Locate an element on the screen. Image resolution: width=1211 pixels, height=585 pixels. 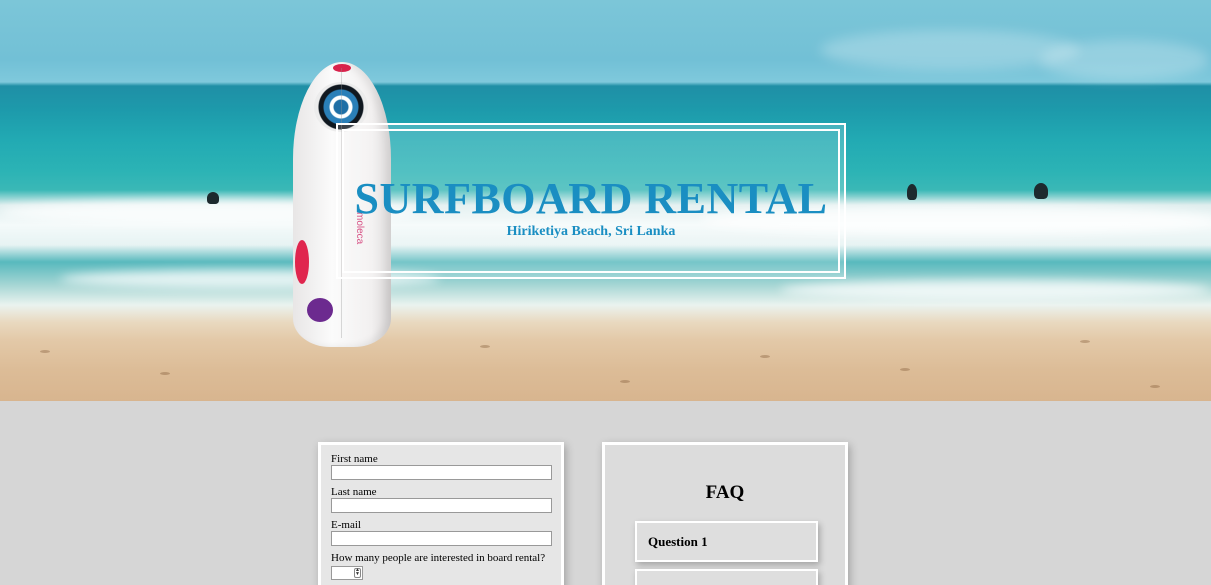
cloud-decoration is located at coordinates (1125, 60).